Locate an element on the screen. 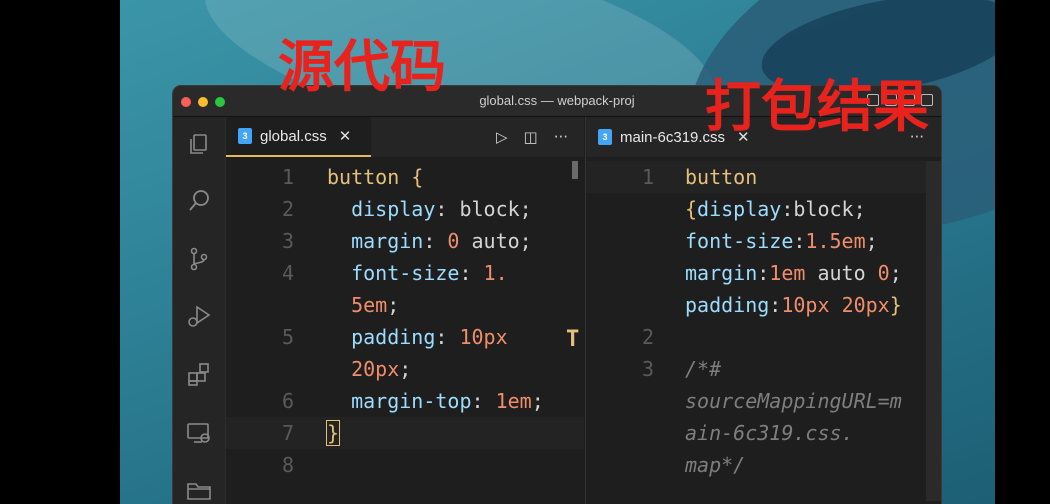  annotation-source-code: 源代码 is located at coordinates (362, 67).